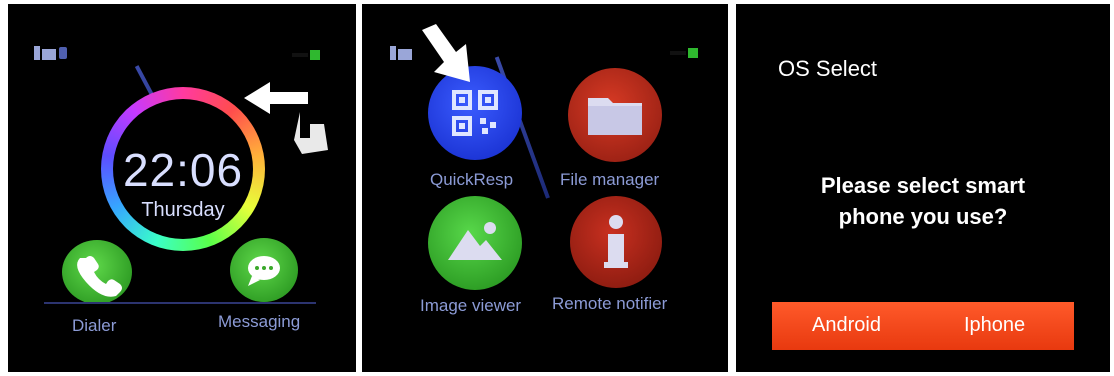 This screenshot has width=1114, height=376. What do you see at coordinates (94, 325) in the screenshot?
I see `dialer-label: Dialer` at bounding box center [94, 325].